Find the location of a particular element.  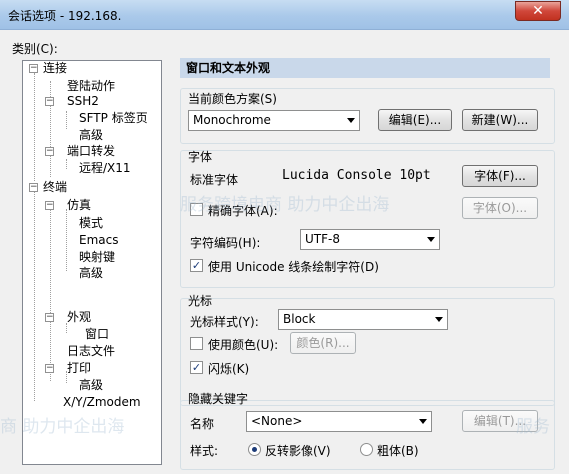

encoding-select: UTF-8 is located at coordinates (370, 239).